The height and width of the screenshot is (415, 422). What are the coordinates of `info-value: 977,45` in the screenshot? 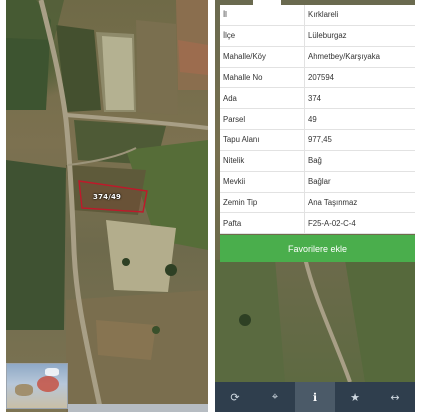 It's located at (320, 140).